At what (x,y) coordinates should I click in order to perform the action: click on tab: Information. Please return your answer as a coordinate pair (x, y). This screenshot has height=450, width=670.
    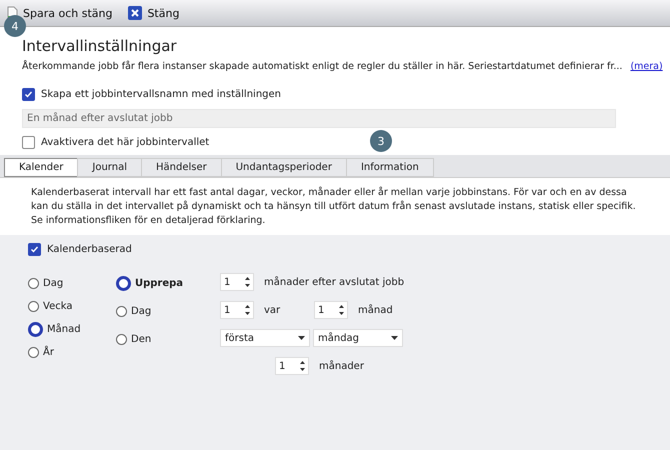
    Looking at the image, I should click on (390, 167).